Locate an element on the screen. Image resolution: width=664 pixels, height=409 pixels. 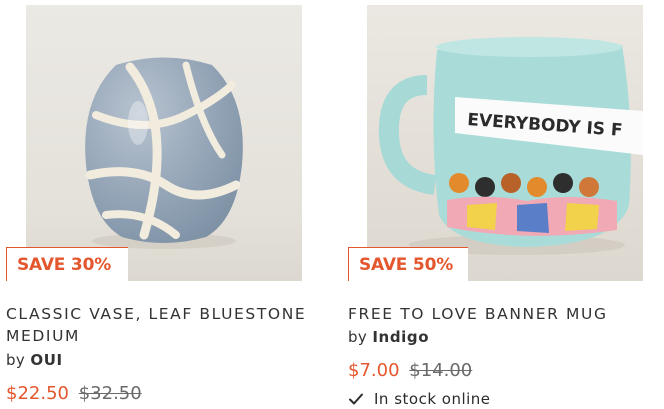
original-price: $32.50 is located at coordinates (110, 393).